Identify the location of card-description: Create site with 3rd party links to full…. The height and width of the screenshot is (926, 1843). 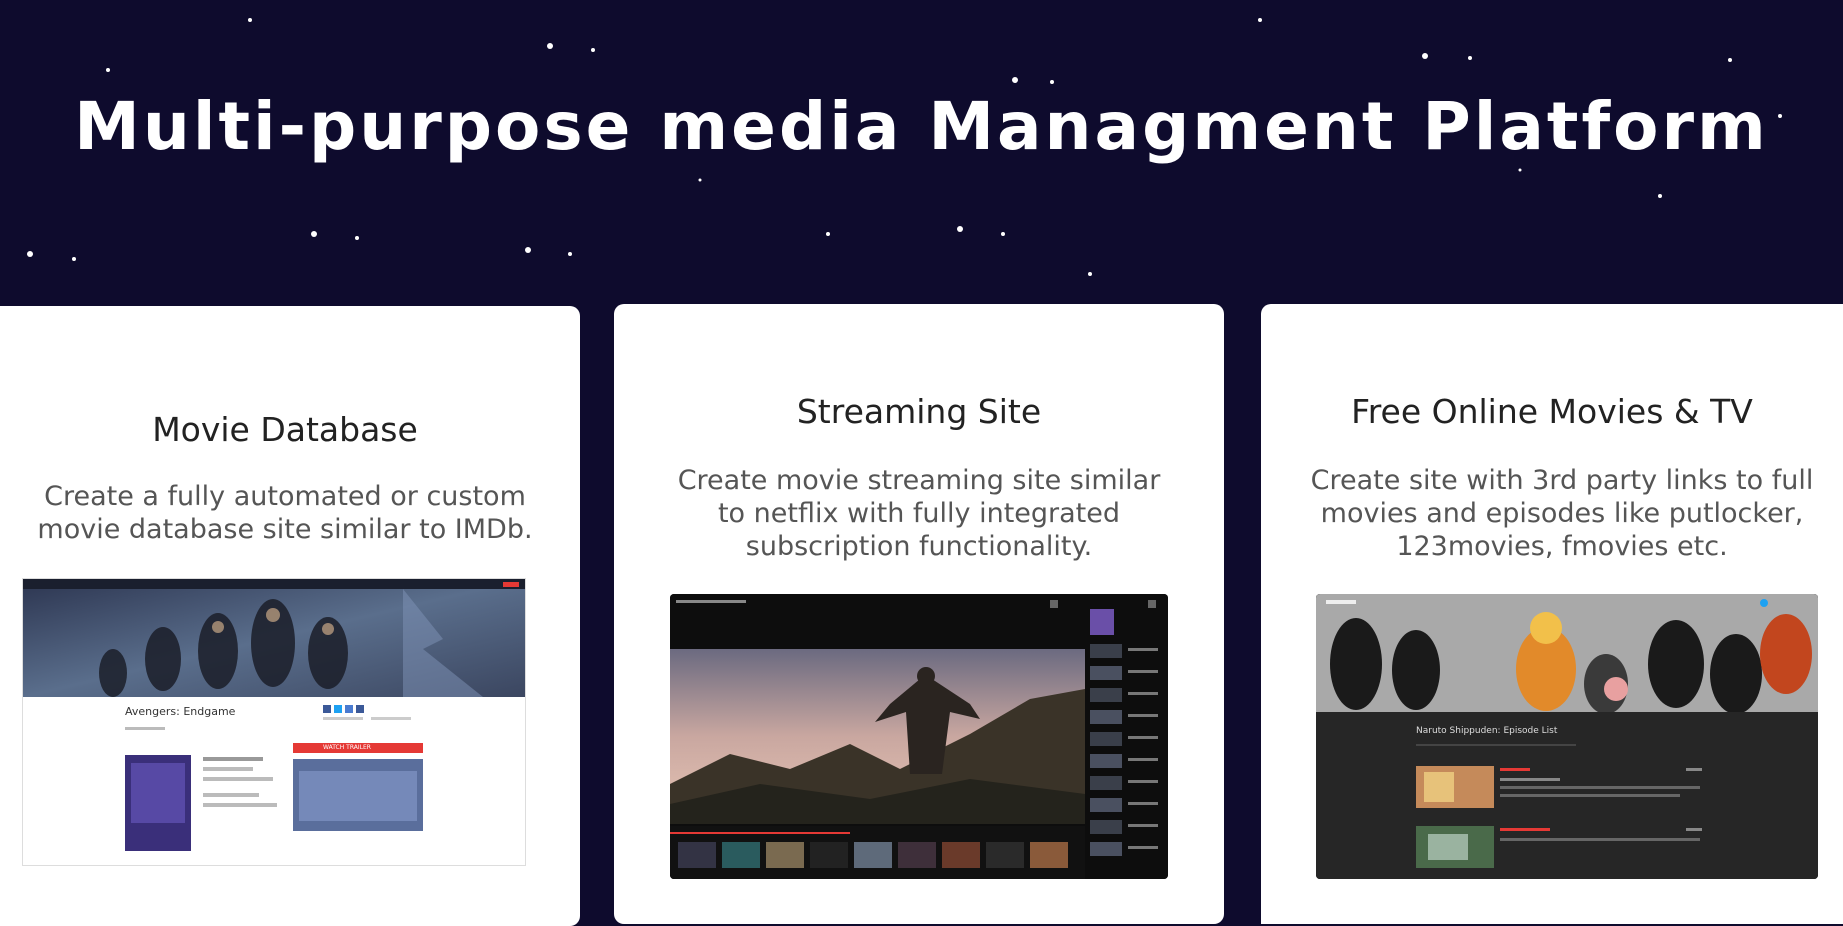
(1562, 513).